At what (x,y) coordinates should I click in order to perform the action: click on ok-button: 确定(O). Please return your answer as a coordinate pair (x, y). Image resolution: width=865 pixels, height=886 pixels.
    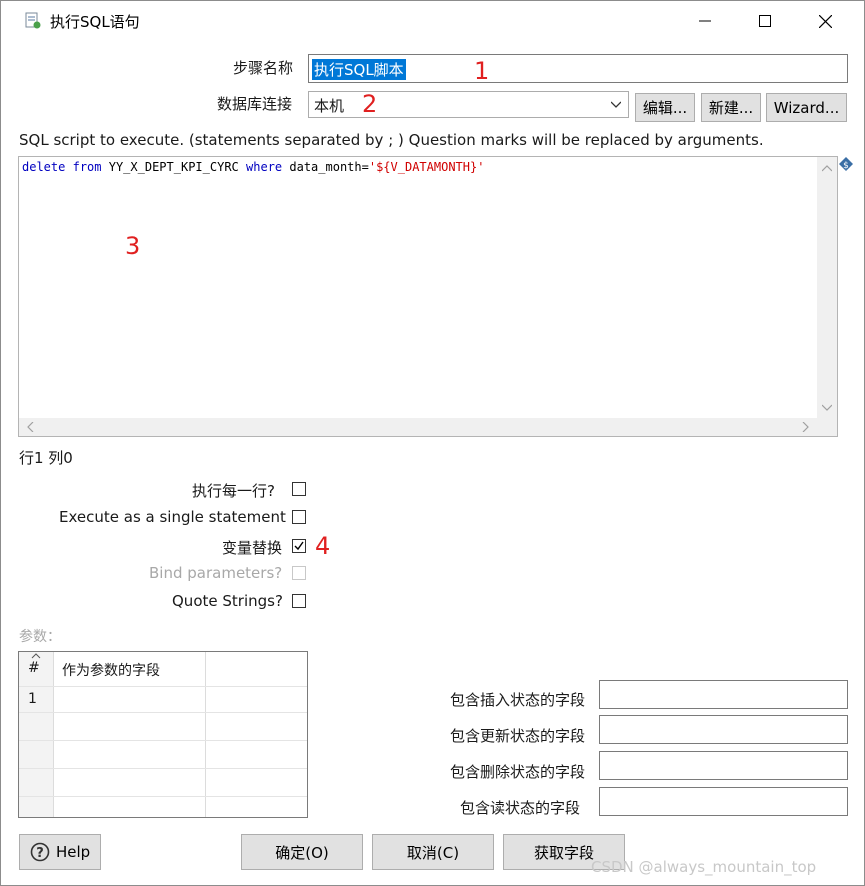
    Looking at the image, I should click on (302, 852).